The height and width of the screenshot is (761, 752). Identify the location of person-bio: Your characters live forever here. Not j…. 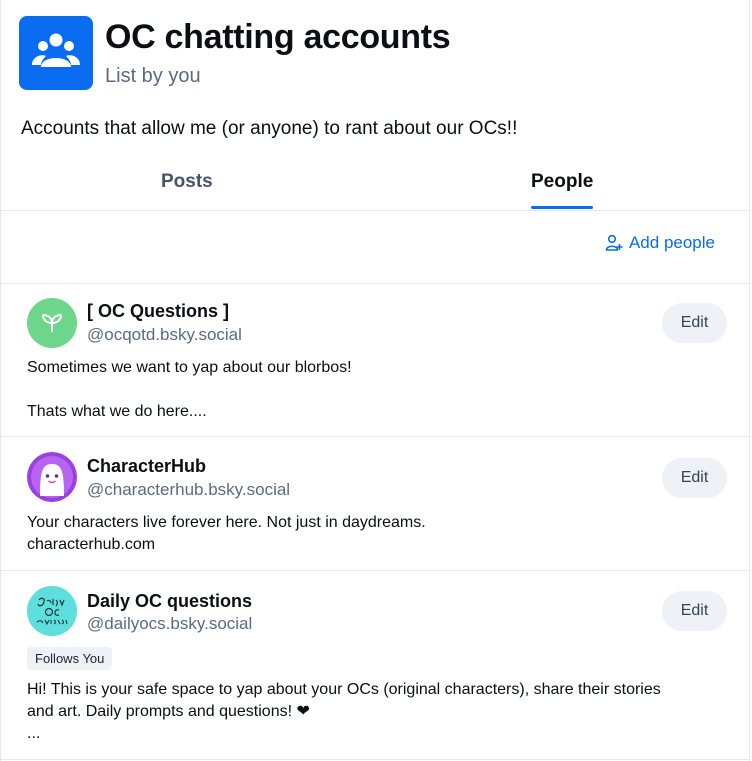
(226, 533).